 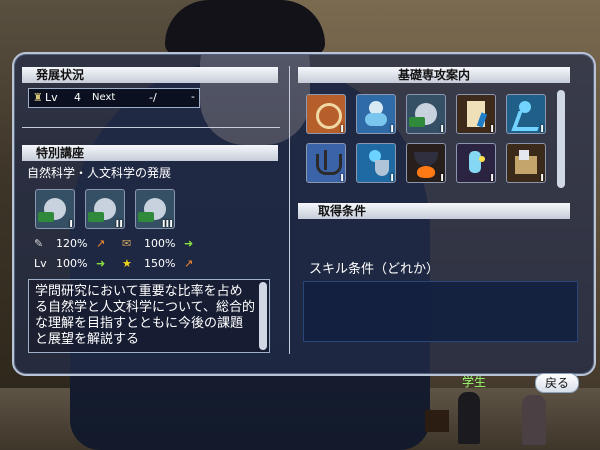 I want to click on scholar-hat, so click(x=245, y=27).